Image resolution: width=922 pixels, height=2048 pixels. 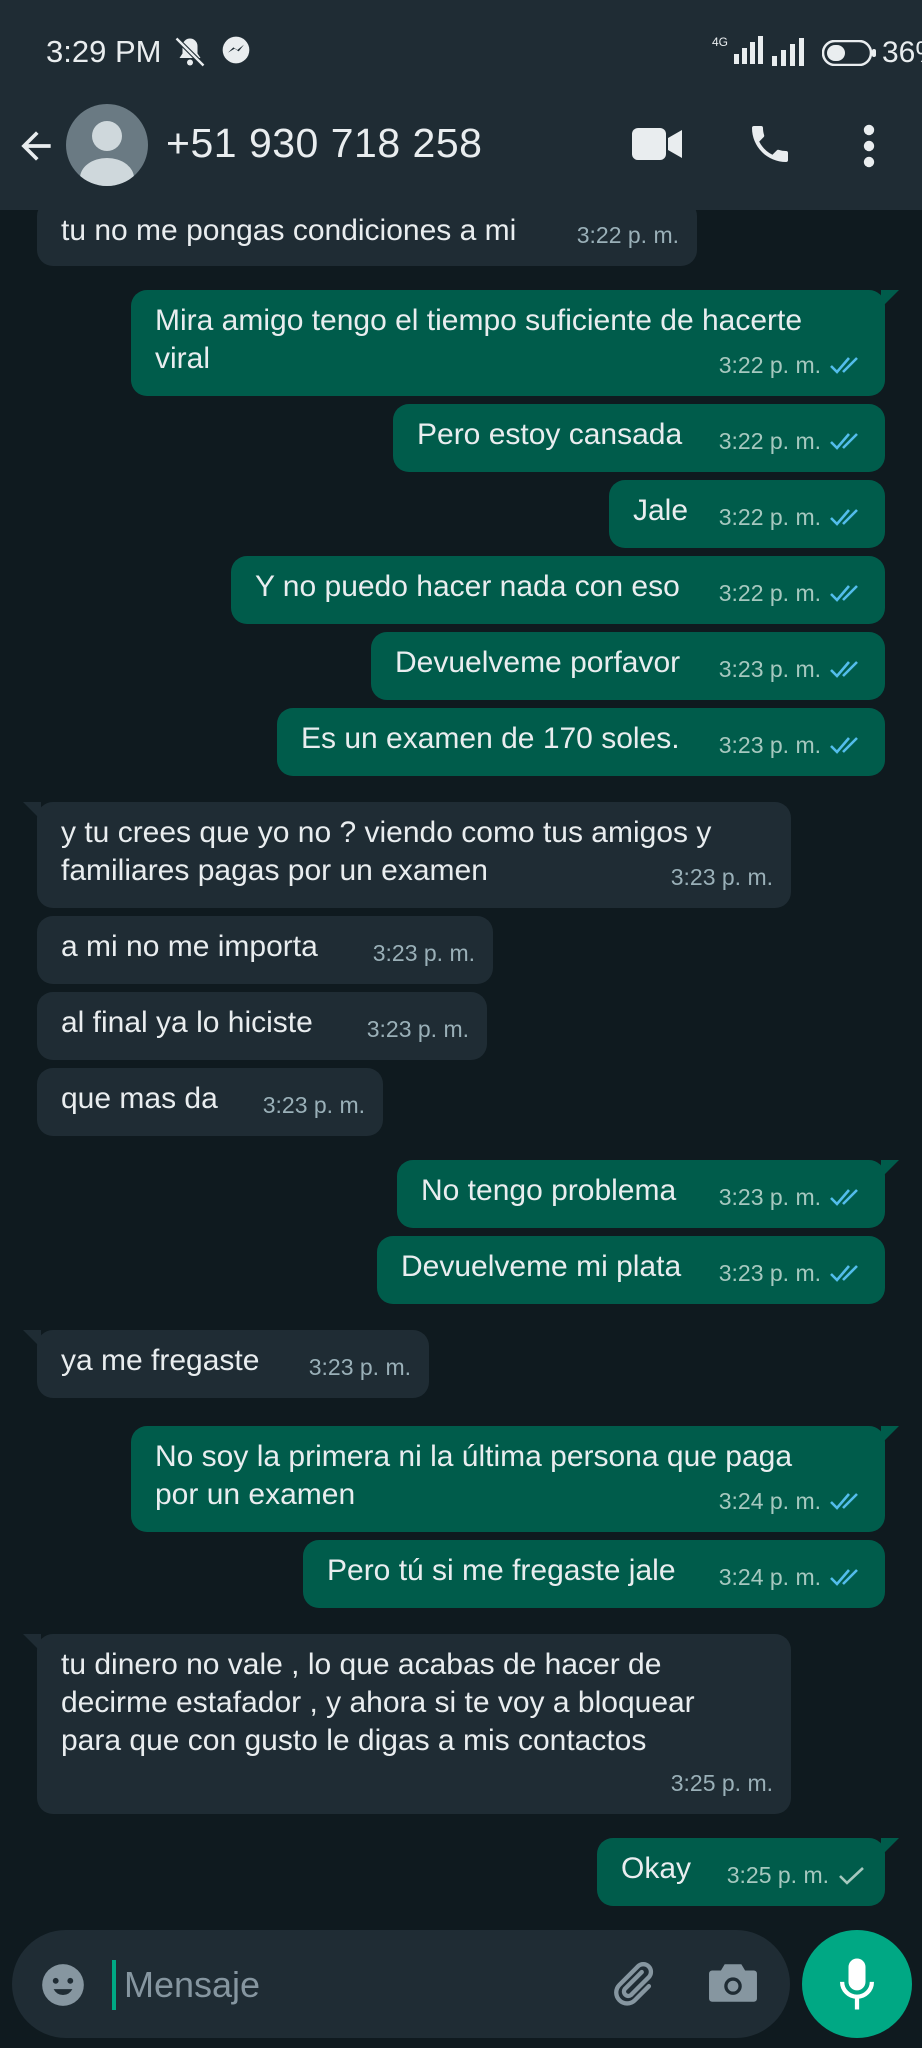 What do you see at coordinates (594, 1574) in the screenshot?
I see `message-bubble-outgoing: Pero tú si me fregaste jale 3:24 p. m.` at bounding box center [594, 1574].